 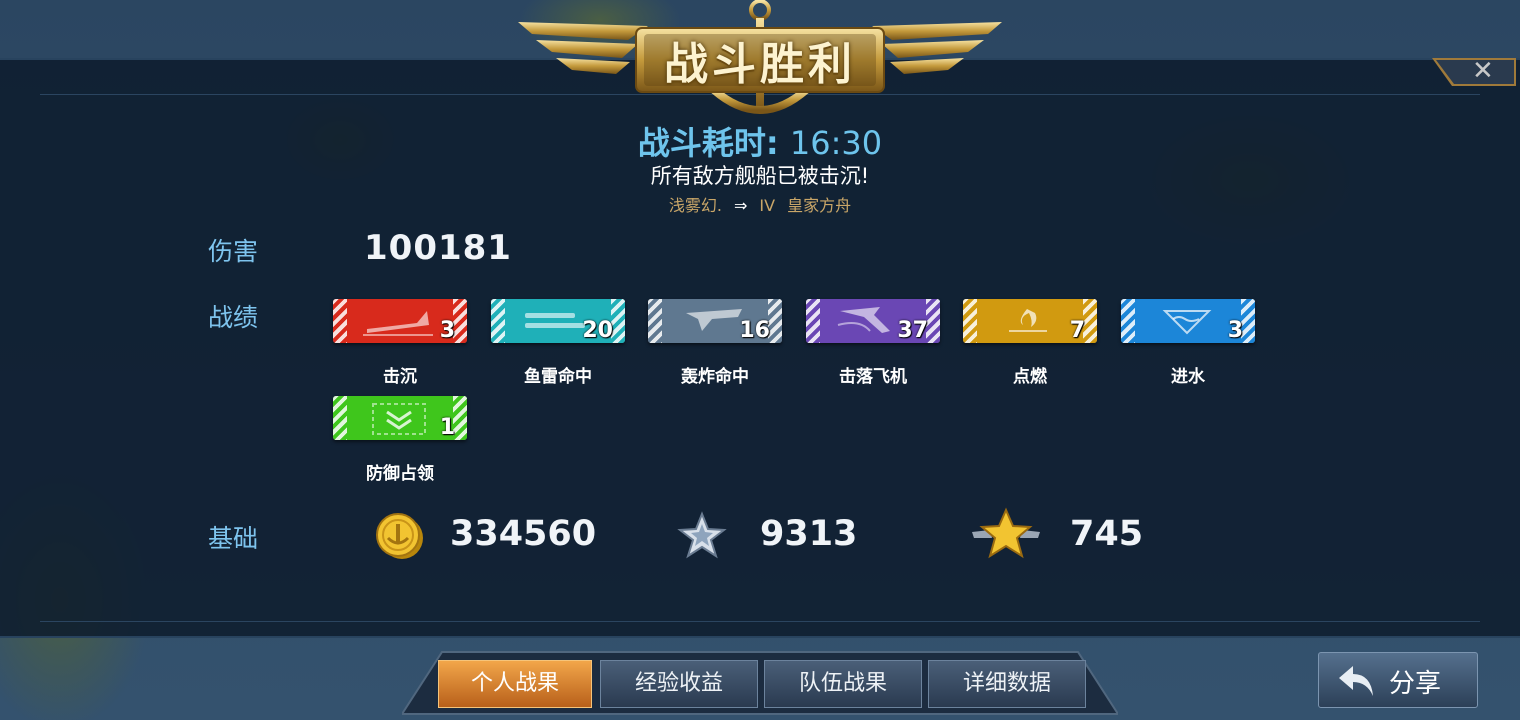 I want to click on tab-detailed-data: 详细数据, so click(x=1007, y=684).